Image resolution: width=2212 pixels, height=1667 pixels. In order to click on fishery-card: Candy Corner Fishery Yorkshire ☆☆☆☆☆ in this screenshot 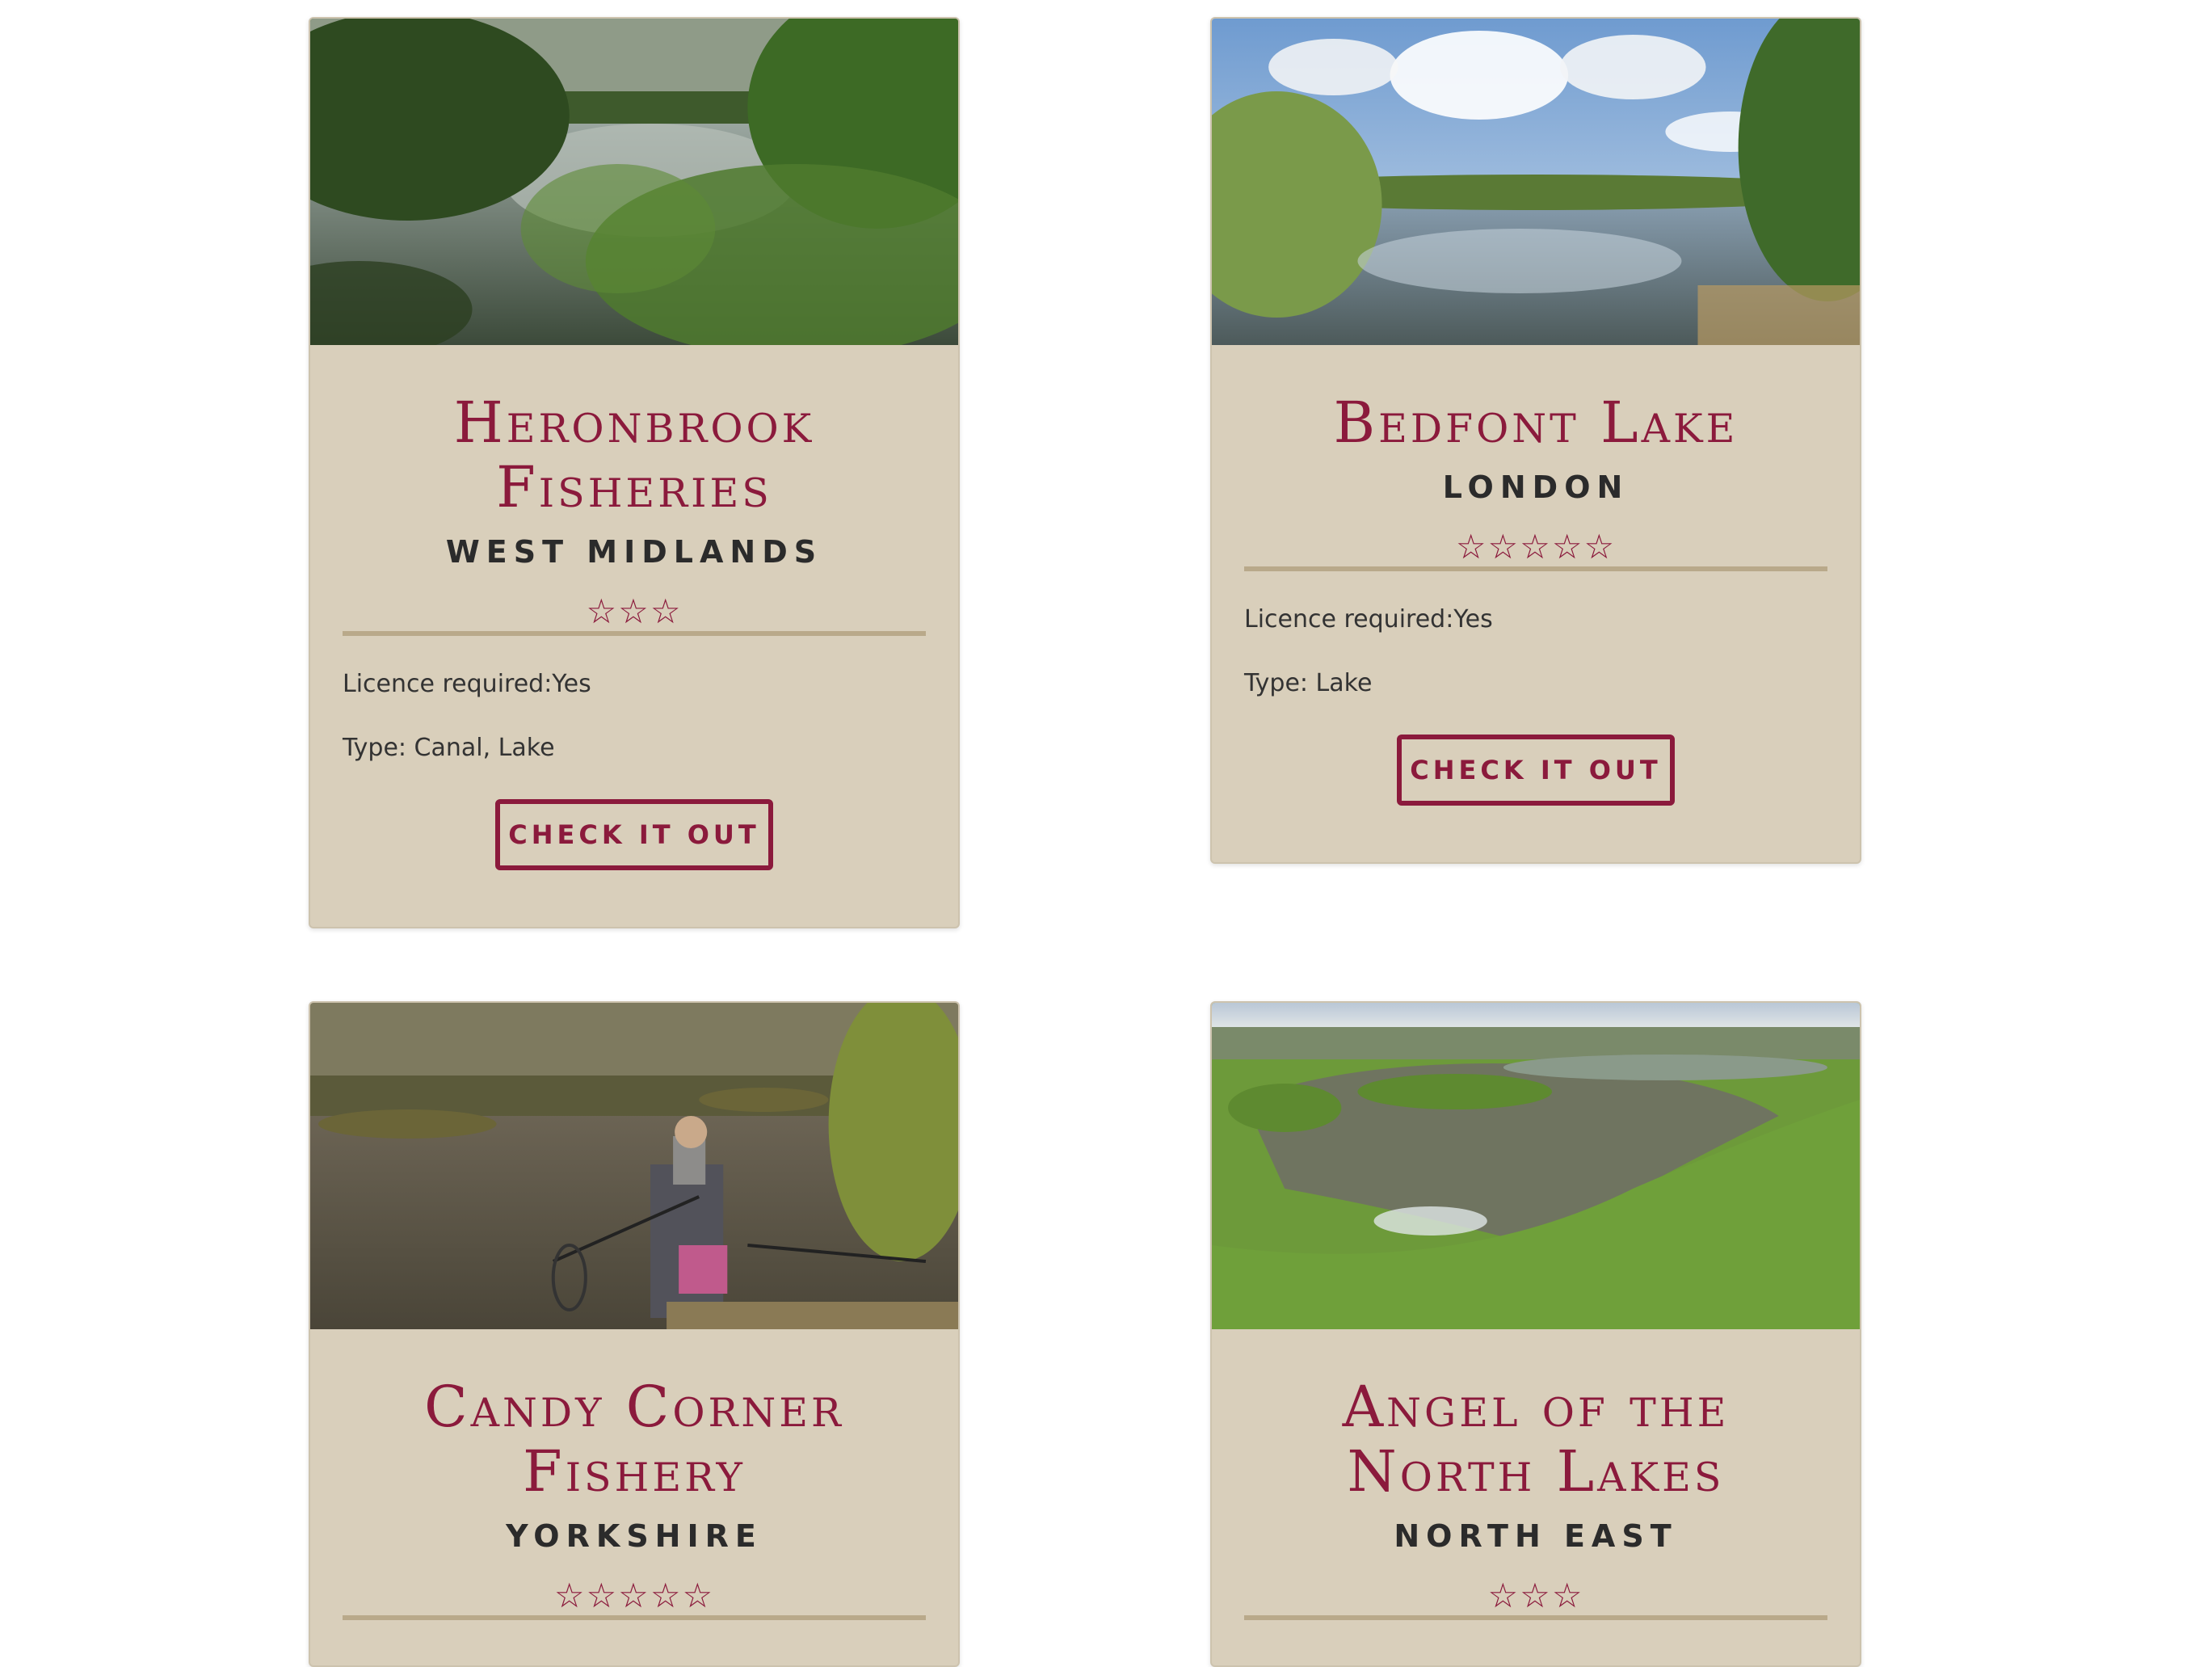, I will do `click(634, 1334)`.